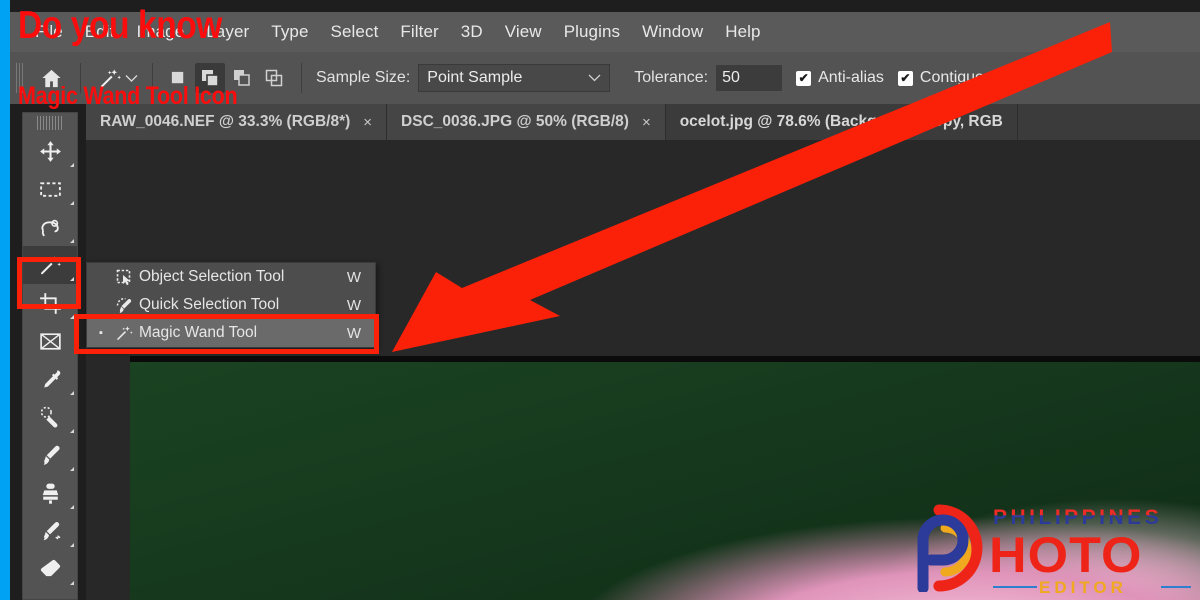 This screenshot has height=600, width=1200. What do you see at coordinates (212, 276) in the screenshot?
I see `flyout-menu-item-label: Object Selection Tool` at bounding box center [212, 276].